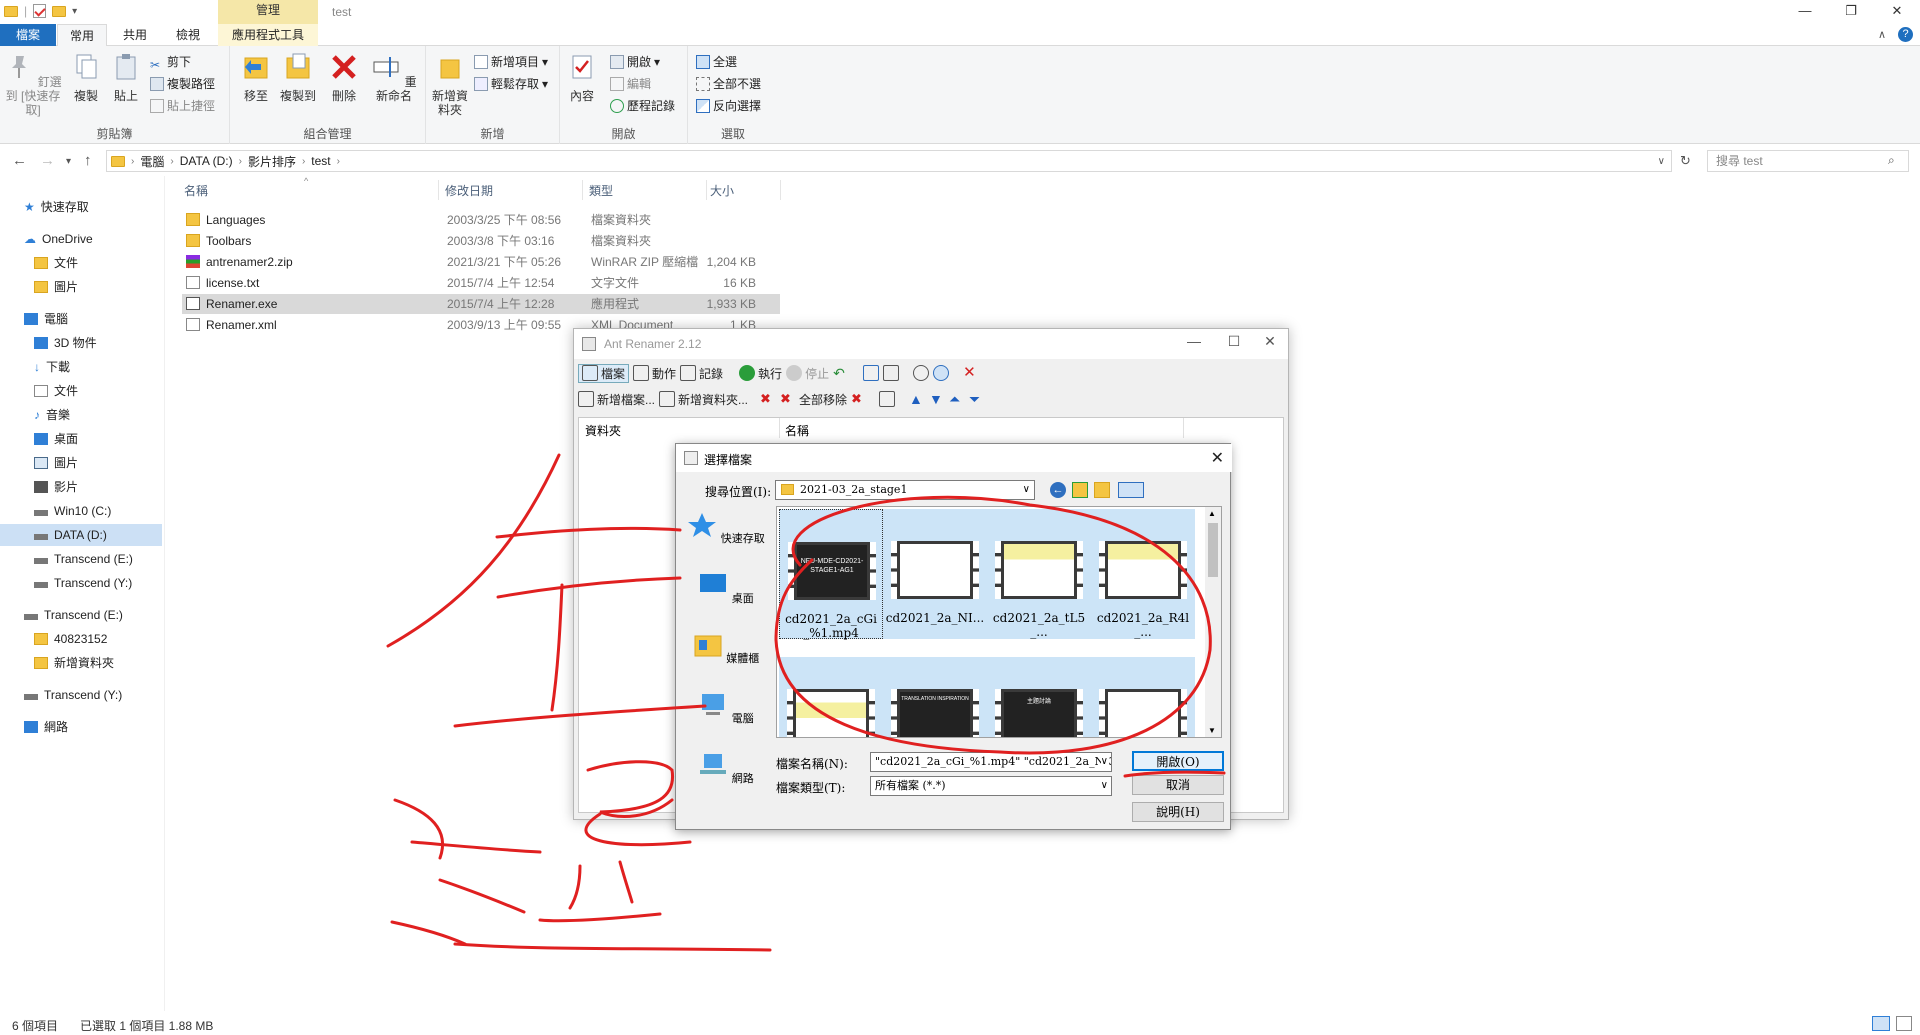  What do you see at coordinates (73, 695) in the screenshot?
I see `nav-transcend-y-root: Transcend (Y:)` at bounding box center [73, 695].